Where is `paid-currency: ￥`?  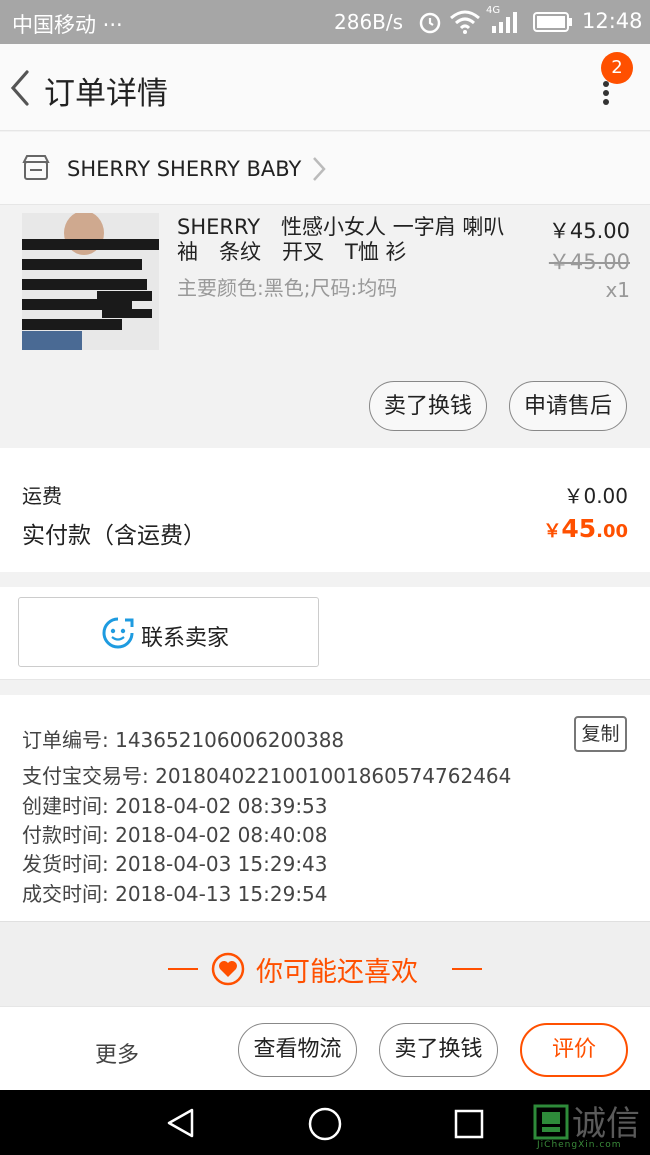
paid-currency: ￥ is located at coordinates (552, 531).